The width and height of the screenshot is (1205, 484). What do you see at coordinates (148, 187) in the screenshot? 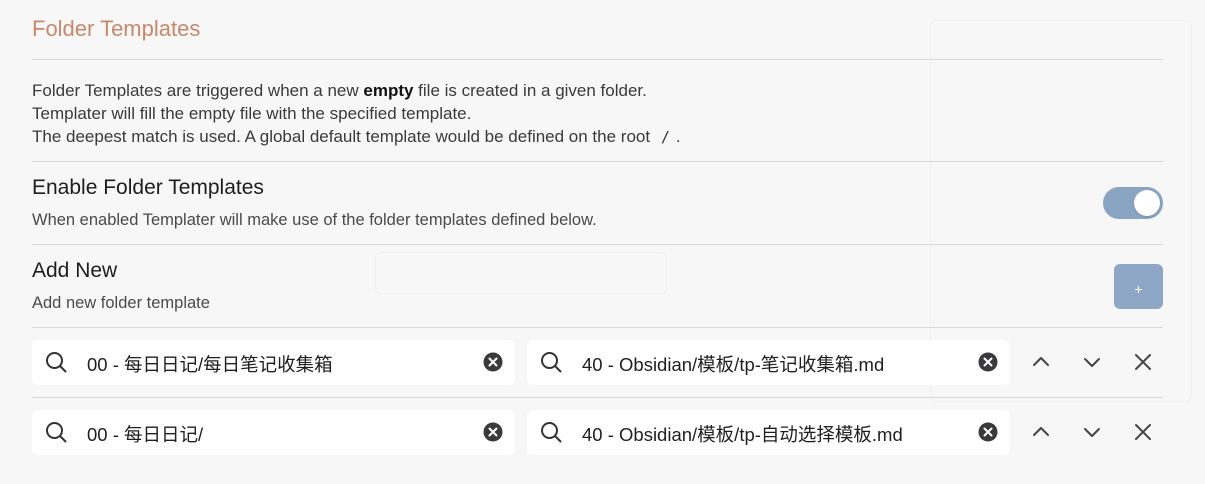
I see `setting-name: Enable Folder Templates` at bounding box center [148, 187].